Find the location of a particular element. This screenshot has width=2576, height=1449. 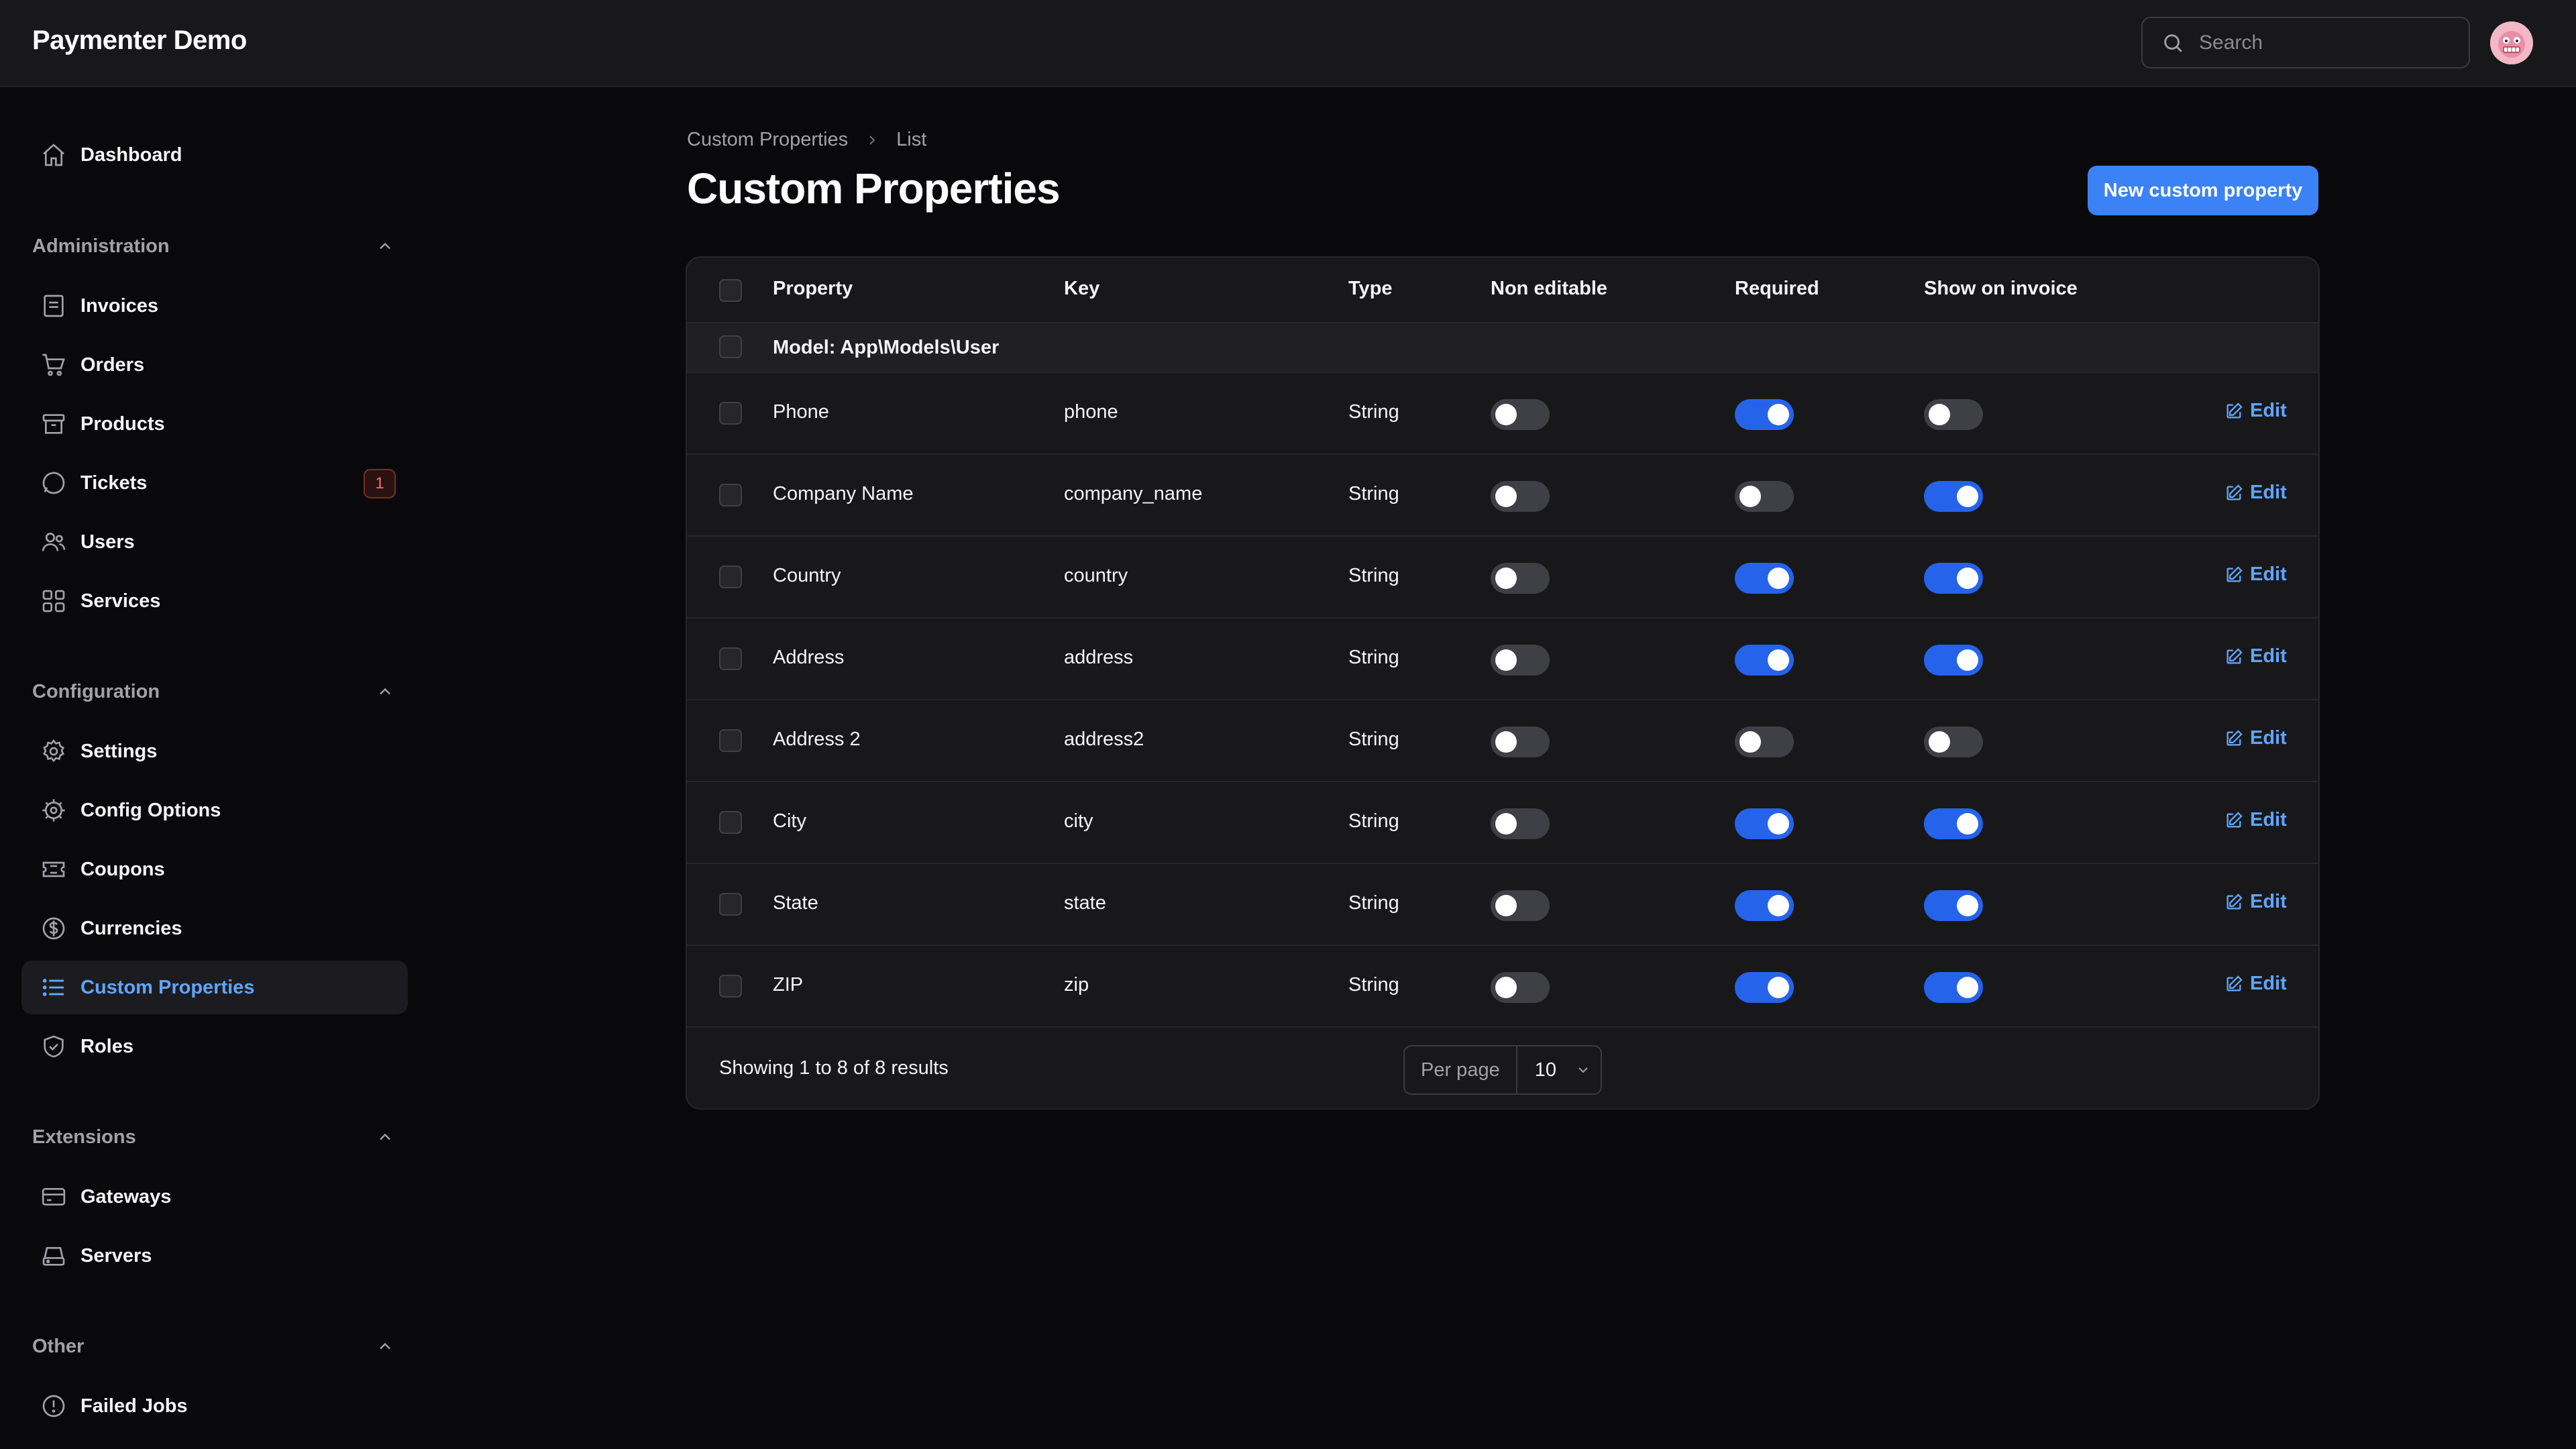

new-custom-property-button: New custom property is located at coordinates (2203, 190).